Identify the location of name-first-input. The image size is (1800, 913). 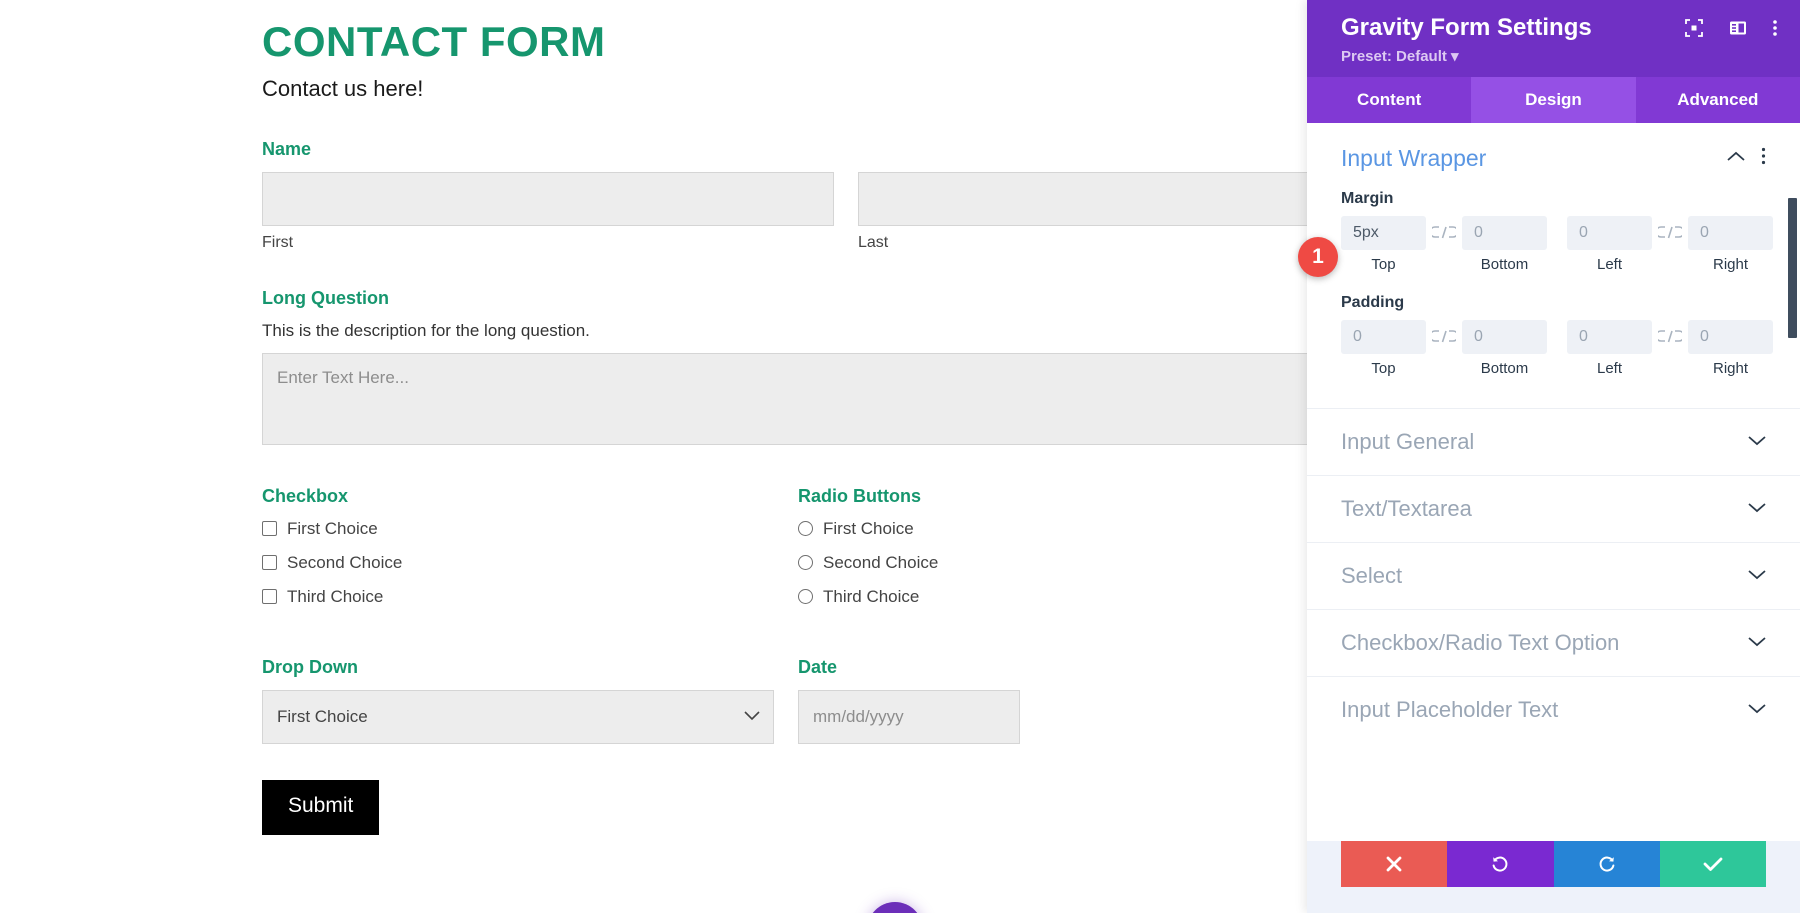
(548, 198).